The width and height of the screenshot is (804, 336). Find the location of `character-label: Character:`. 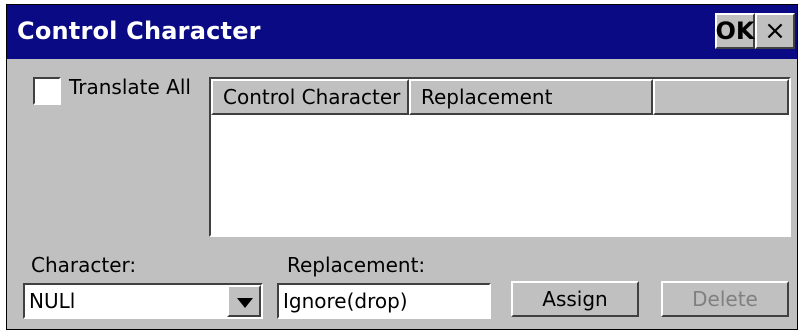

character-label: Character: is located at coordinates (84, 265).